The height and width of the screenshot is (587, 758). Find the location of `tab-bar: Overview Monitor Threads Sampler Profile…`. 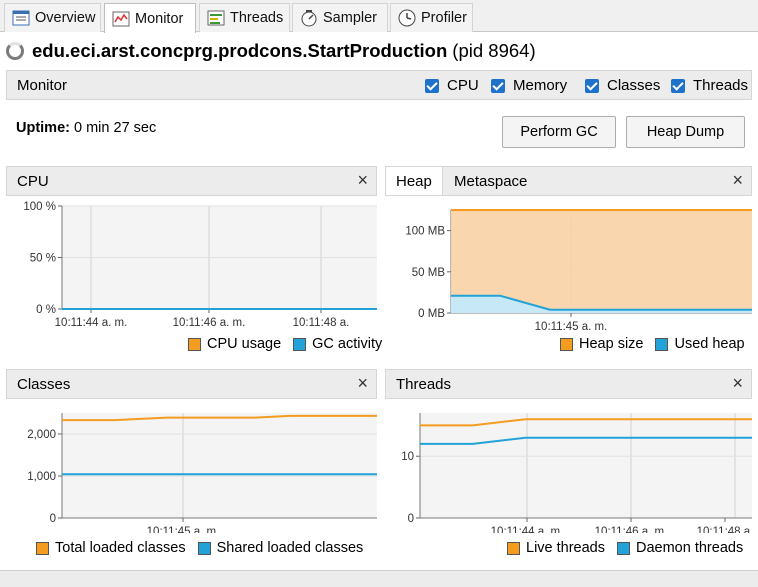

tab-bar: Overview Monitor Threads Sampler Profile… is located at coordinates (379, 16).